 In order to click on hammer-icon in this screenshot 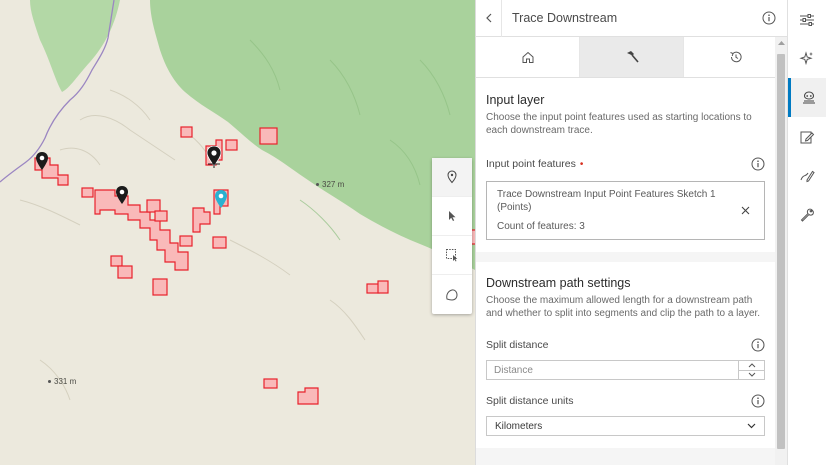, I will do `click(632, 57)`.